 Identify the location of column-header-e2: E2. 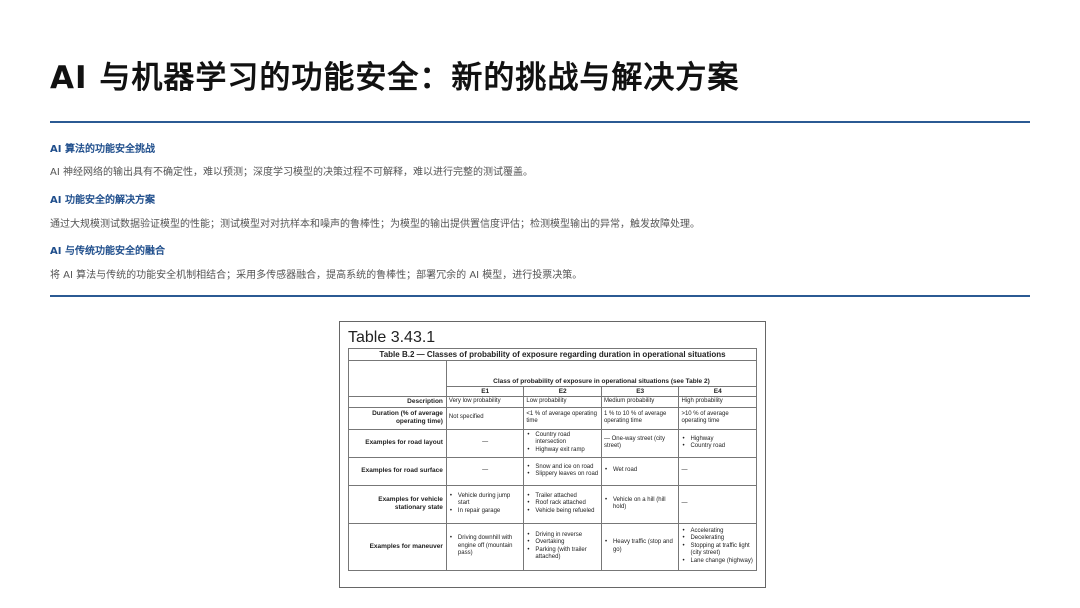
(562, 391).